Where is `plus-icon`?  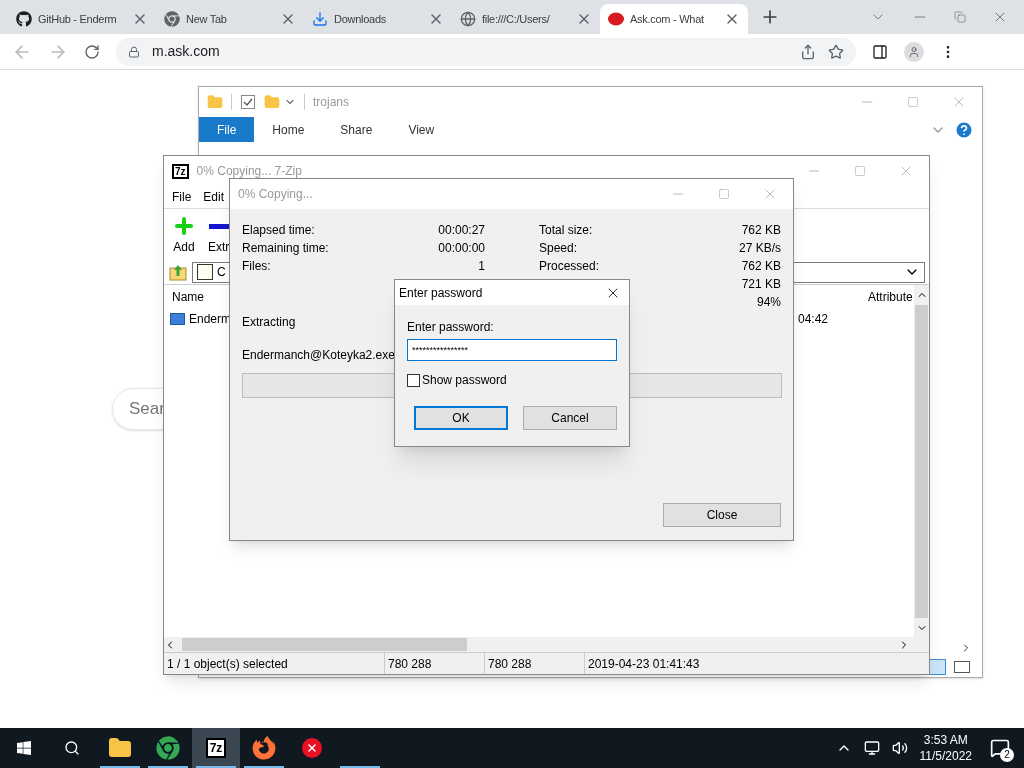
plus-icon is located at coordinates (184, 226).